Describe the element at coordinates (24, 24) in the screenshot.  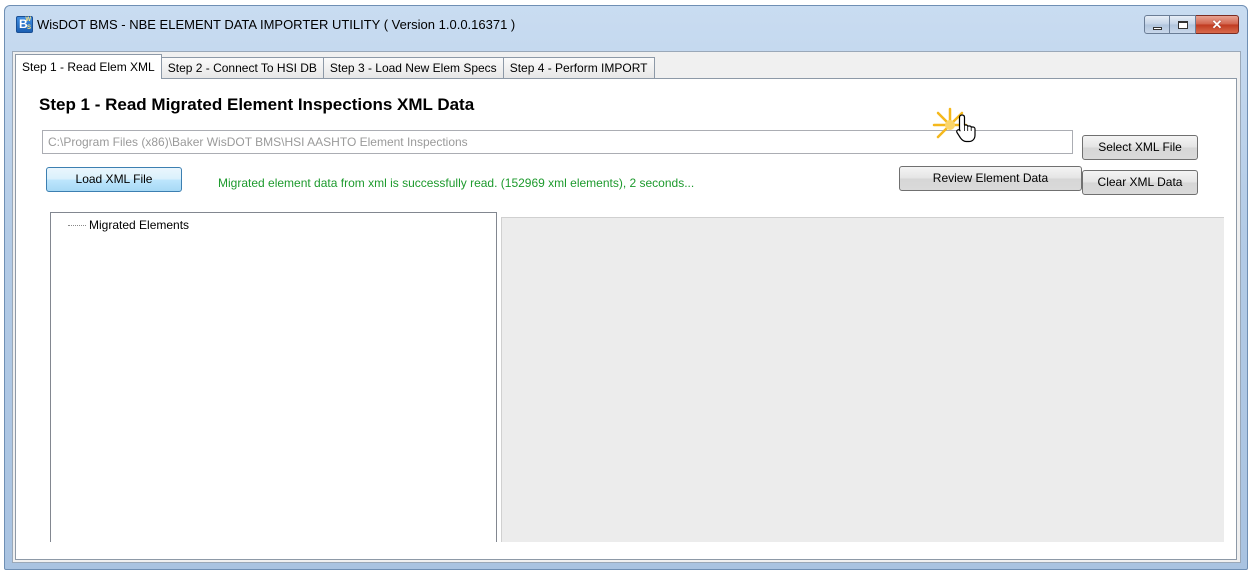
I see `bms-app-icon: B W S` at that location.